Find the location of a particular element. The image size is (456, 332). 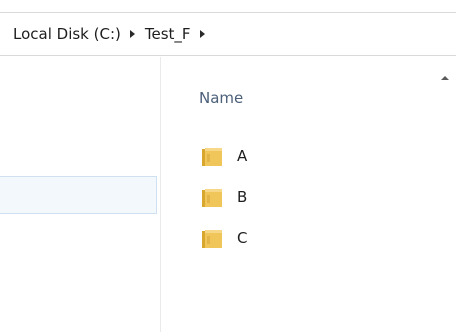

list-item-folder-c: C is located at coordinates (301, 246).